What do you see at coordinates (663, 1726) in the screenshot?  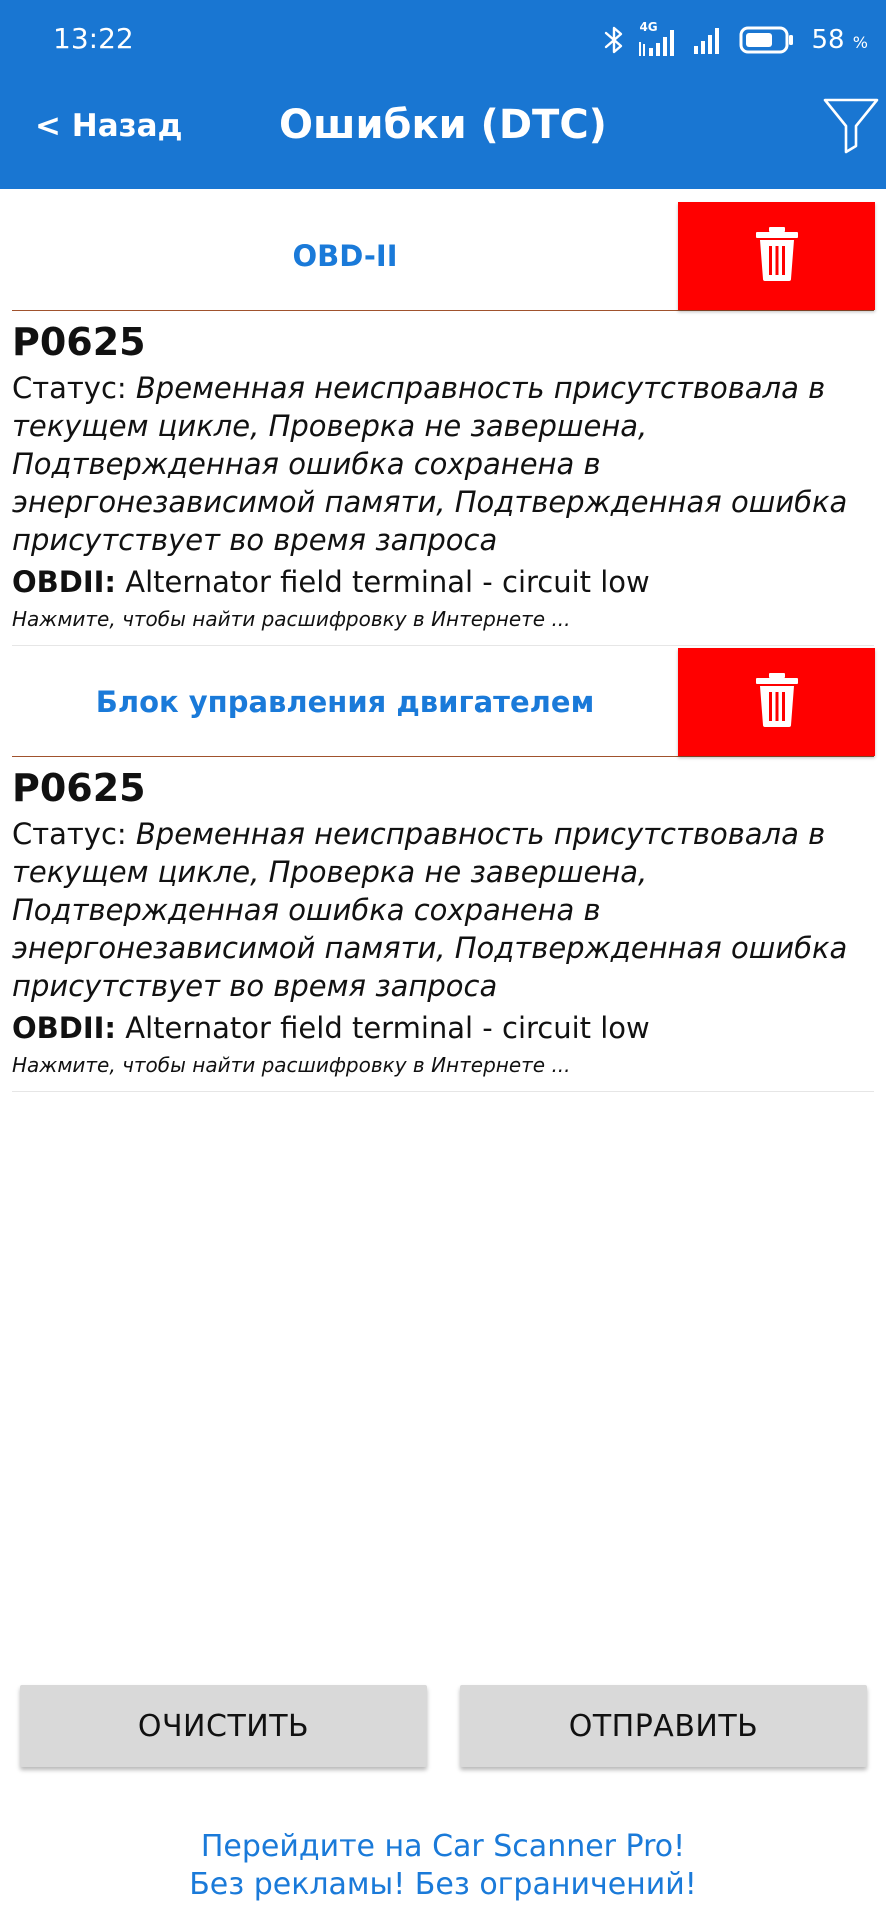 I see `send-button: ОТПРАВИТЬ` at bounding box center [663, 1726].